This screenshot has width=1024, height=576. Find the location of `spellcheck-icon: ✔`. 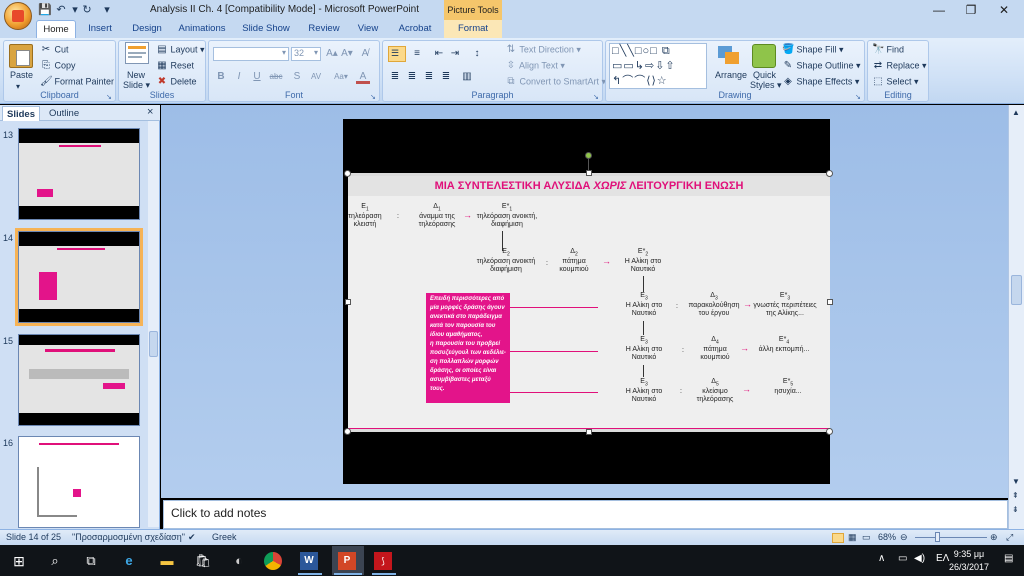

spellcheck-icon: ✔ is located at coordinates (192, 537).